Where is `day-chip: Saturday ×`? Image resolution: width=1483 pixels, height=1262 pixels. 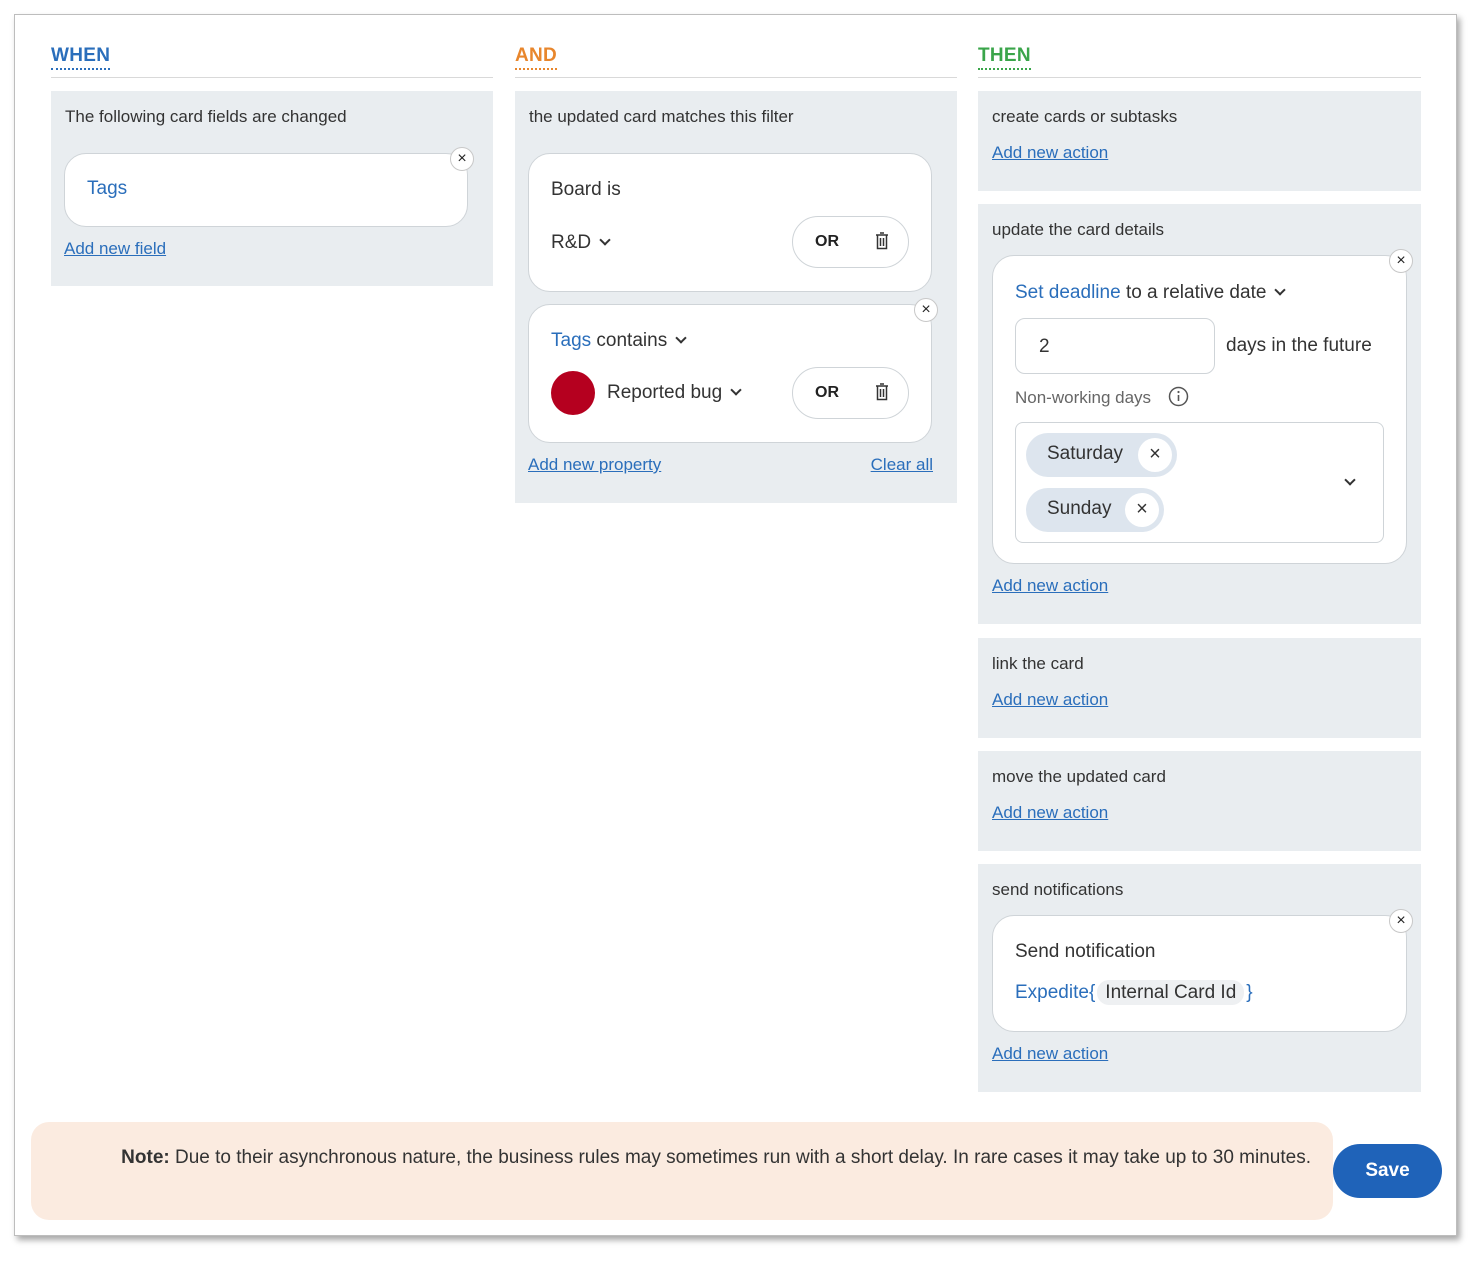
day-chip: Saturday × is located at coordinates (1101, 455).